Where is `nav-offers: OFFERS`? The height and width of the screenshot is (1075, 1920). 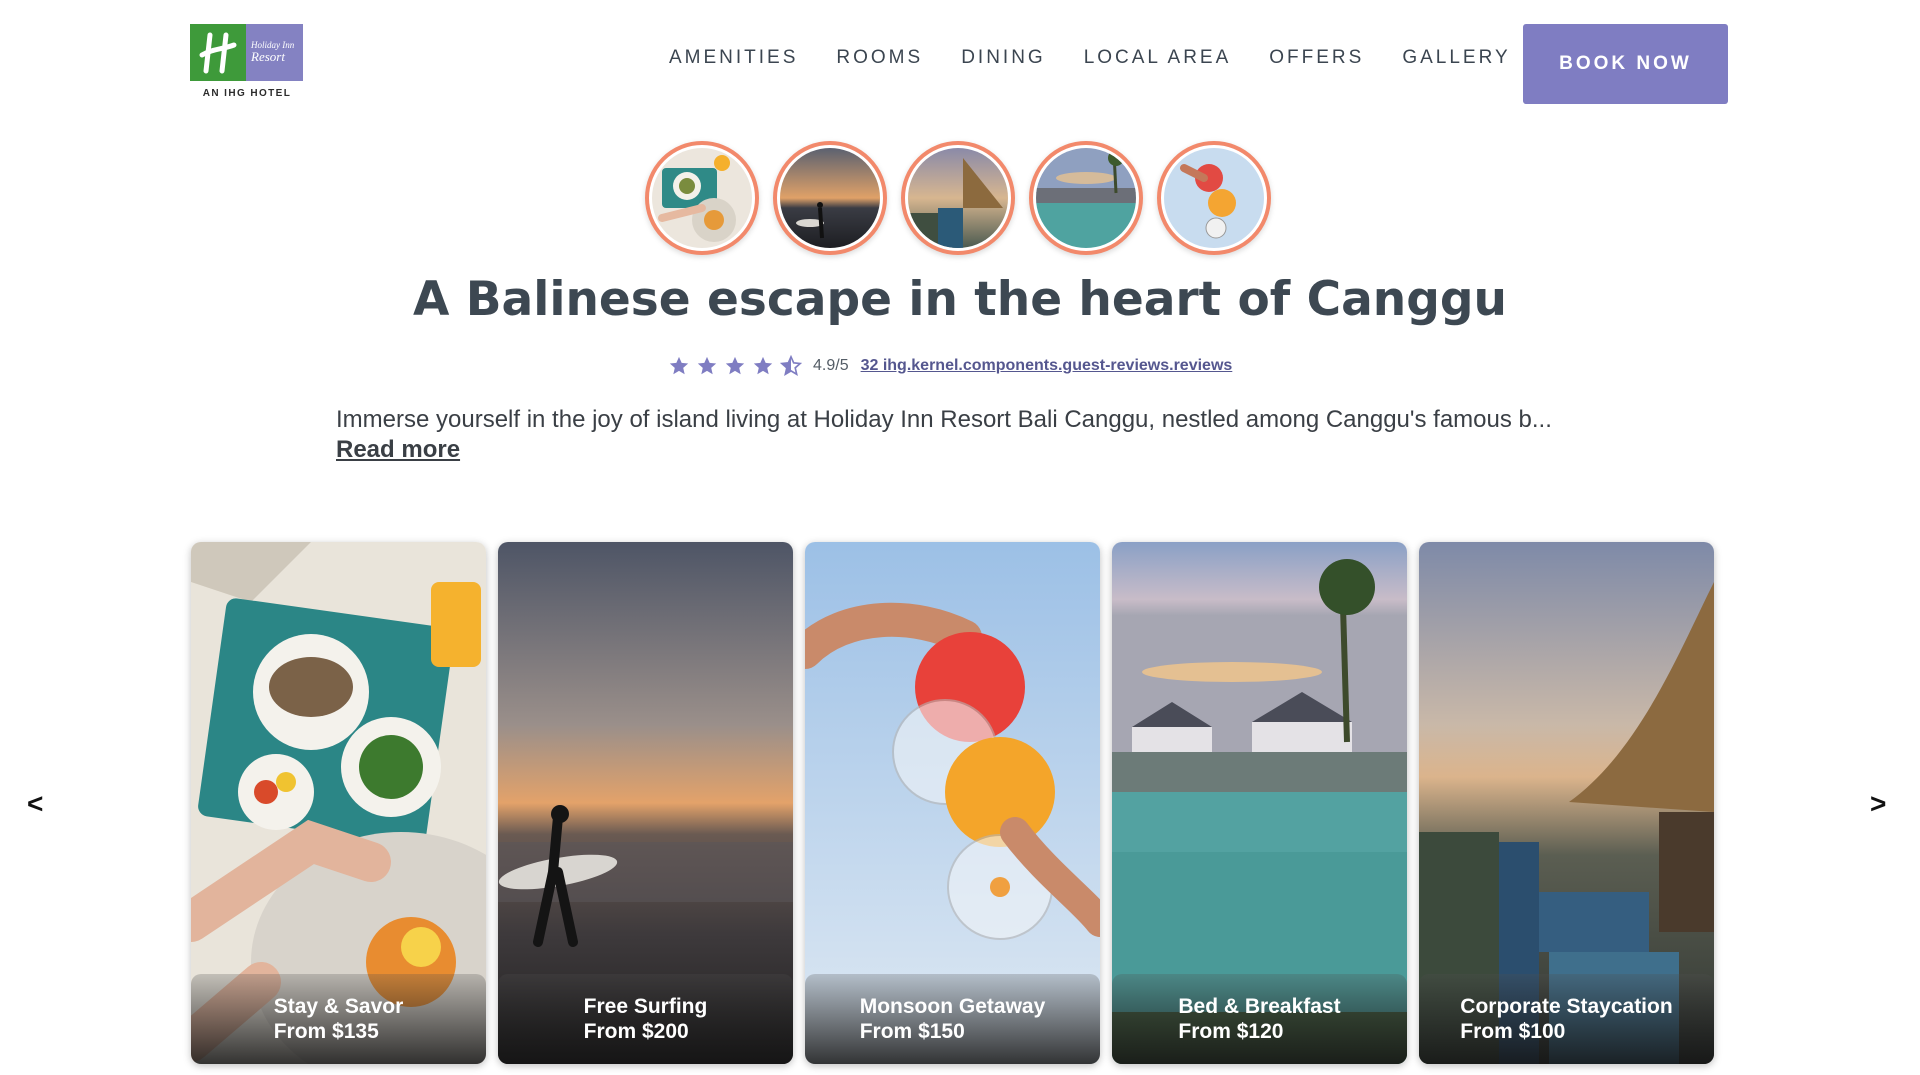
nav-offers: OFFERS is located at coordinates (1316, 58).